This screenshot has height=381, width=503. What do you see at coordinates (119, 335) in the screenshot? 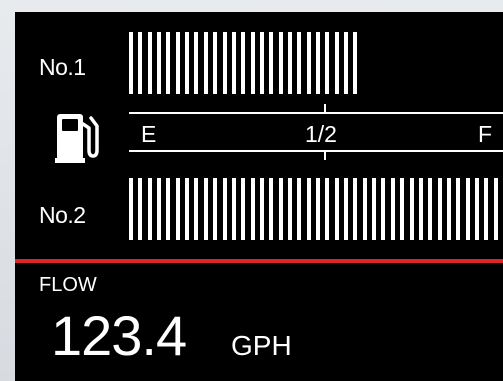
I see `flow-value: 123.4` at bounding box center [119, 335].